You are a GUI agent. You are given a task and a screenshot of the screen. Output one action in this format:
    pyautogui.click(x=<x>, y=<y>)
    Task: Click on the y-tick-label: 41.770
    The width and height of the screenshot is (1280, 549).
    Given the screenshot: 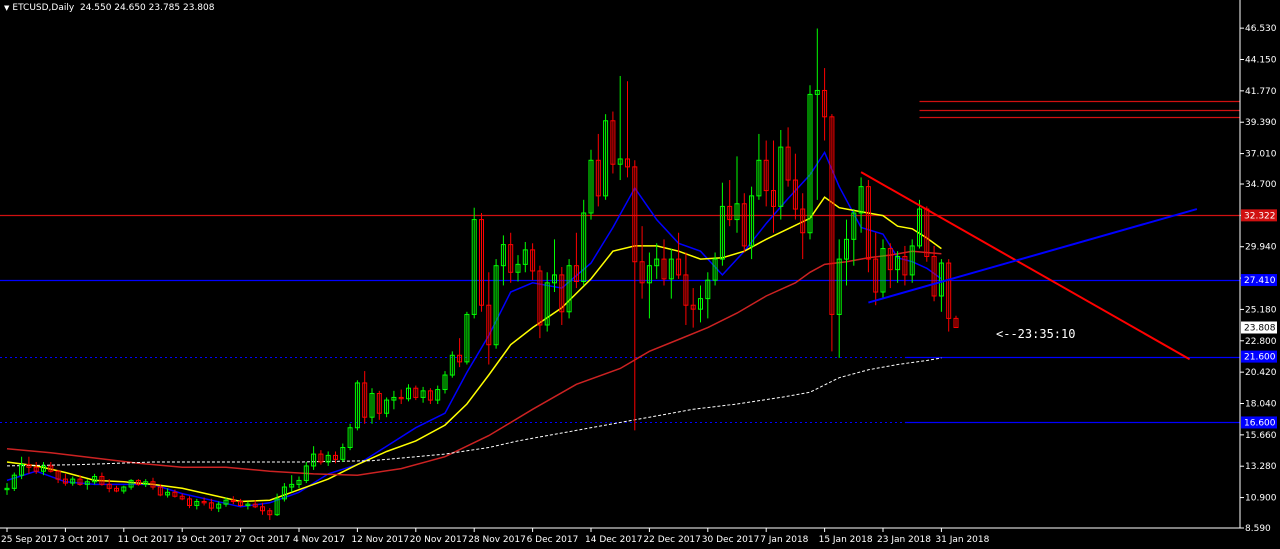 What is the action you would take?
    pyautogui.click(x=1261, y=92)
    